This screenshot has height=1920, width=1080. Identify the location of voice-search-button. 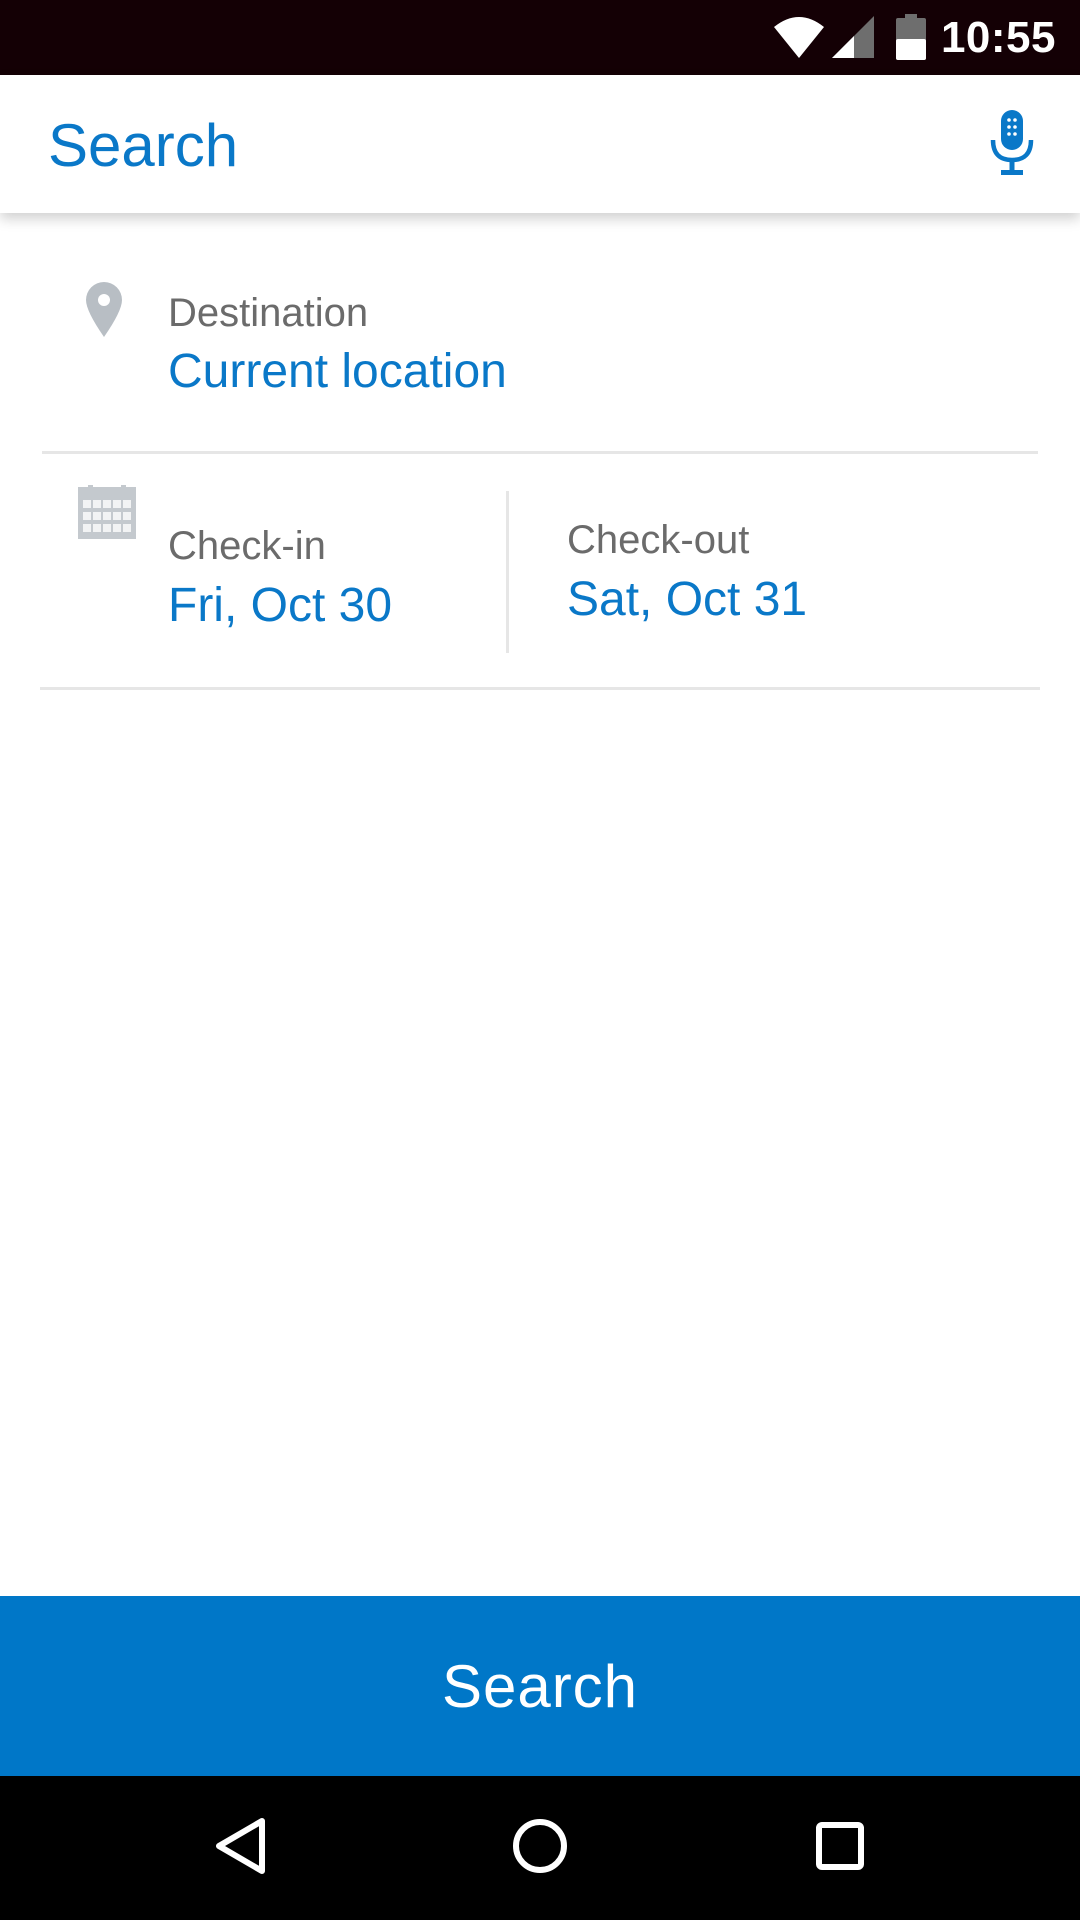
(1012, 145).